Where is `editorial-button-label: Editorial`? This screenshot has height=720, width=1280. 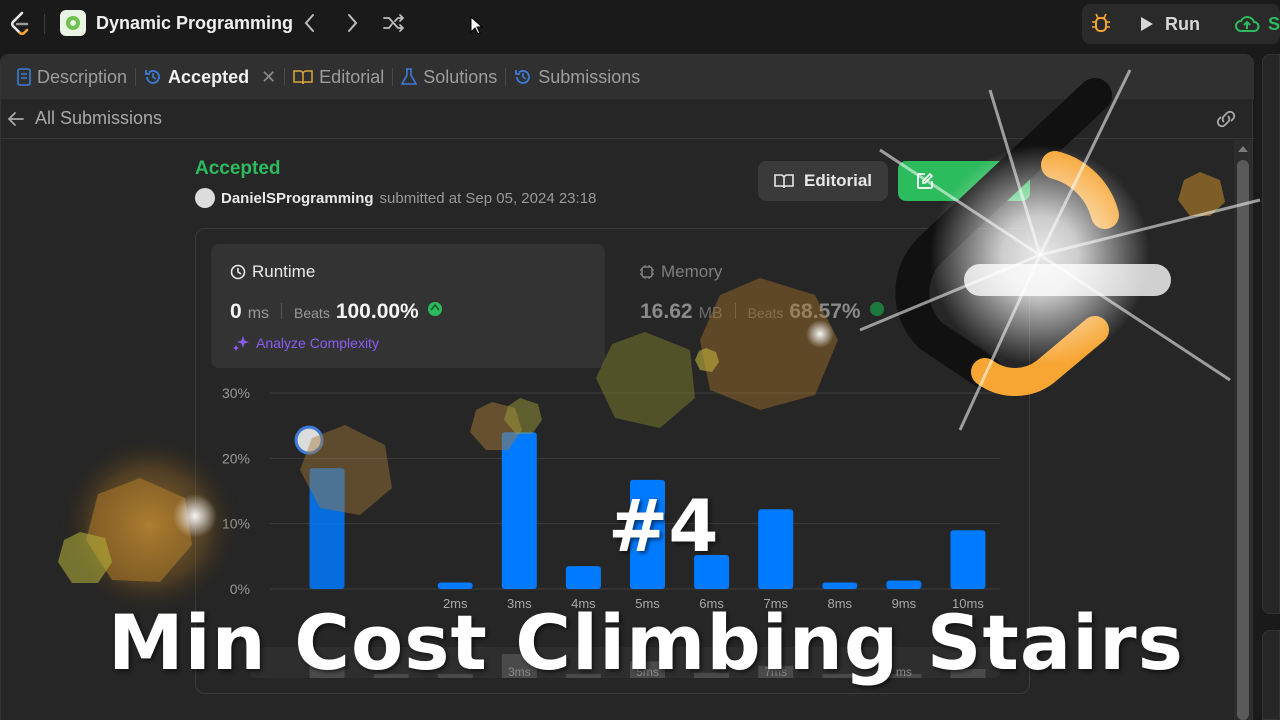 editorial-button-label: Editorial is located at coordinates (838, 180).